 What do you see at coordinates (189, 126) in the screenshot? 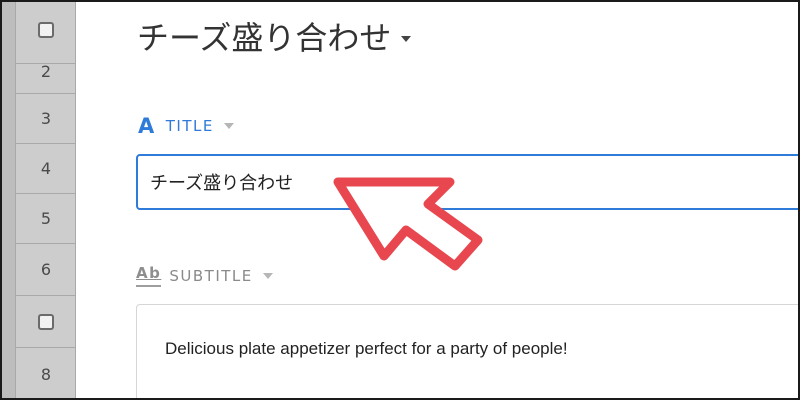
I see `title-label: TITLE` at bounding box center [189, 126].